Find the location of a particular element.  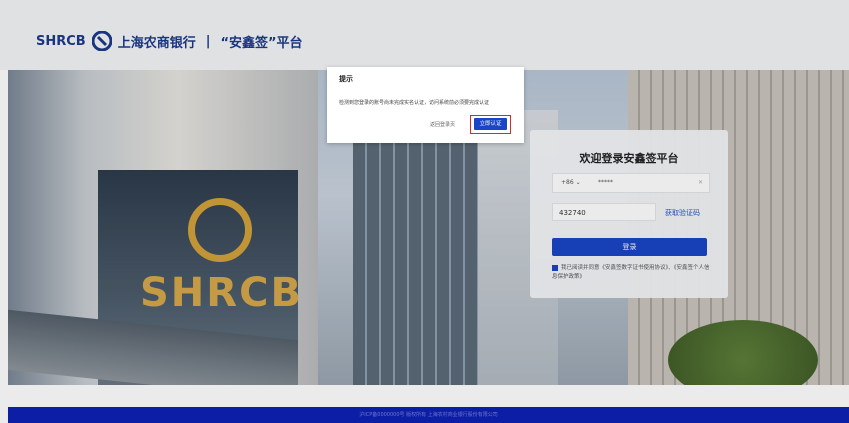

footer: 沪ICP备0000000号 版权所有 上海农村商业银行股份有限公司 is located at coordinates (428, 415).